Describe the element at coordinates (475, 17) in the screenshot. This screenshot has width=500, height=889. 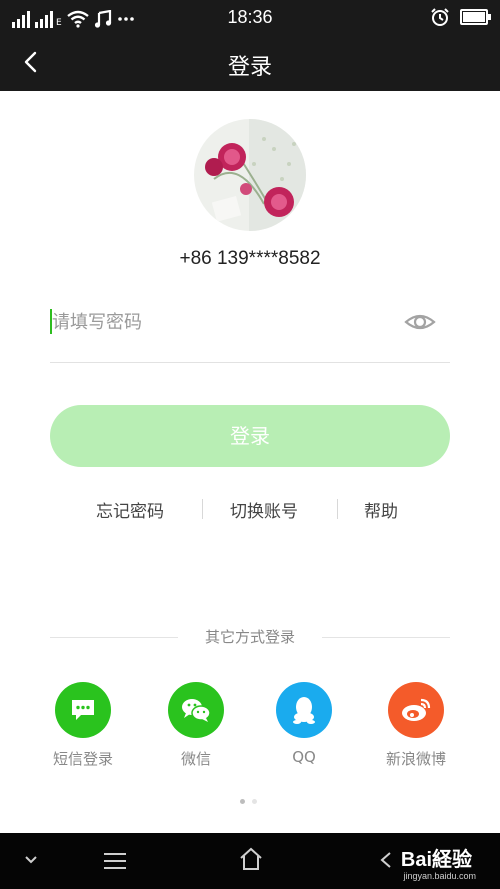
I see `battery-icon` at that location.